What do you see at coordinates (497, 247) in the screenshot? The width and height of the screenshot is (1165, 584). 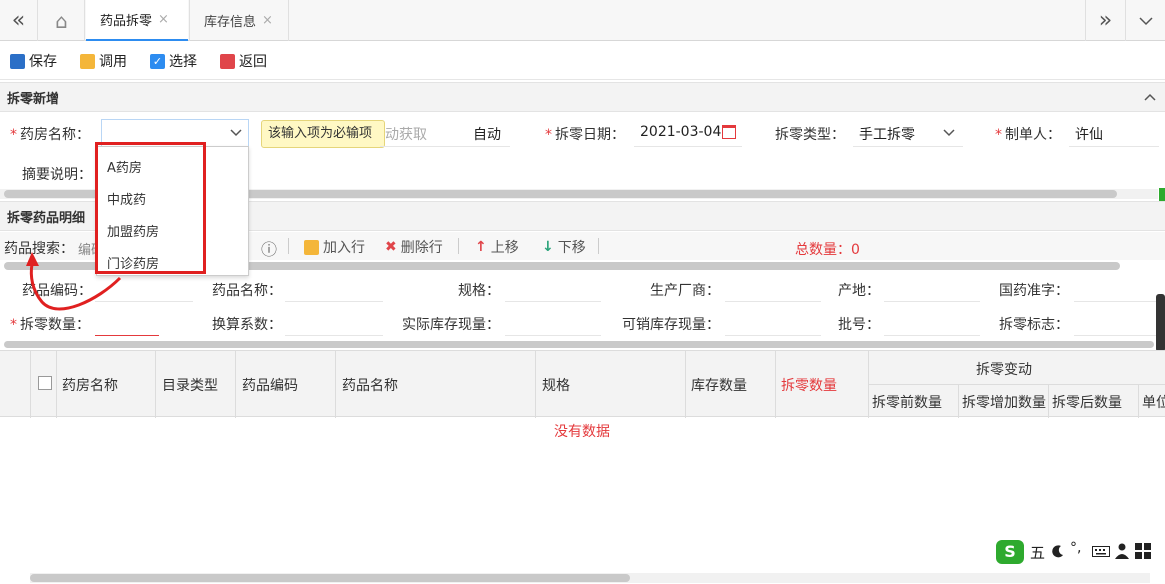 I see `move-up-button: ↑ 上移` at bounding box center [497, 247].